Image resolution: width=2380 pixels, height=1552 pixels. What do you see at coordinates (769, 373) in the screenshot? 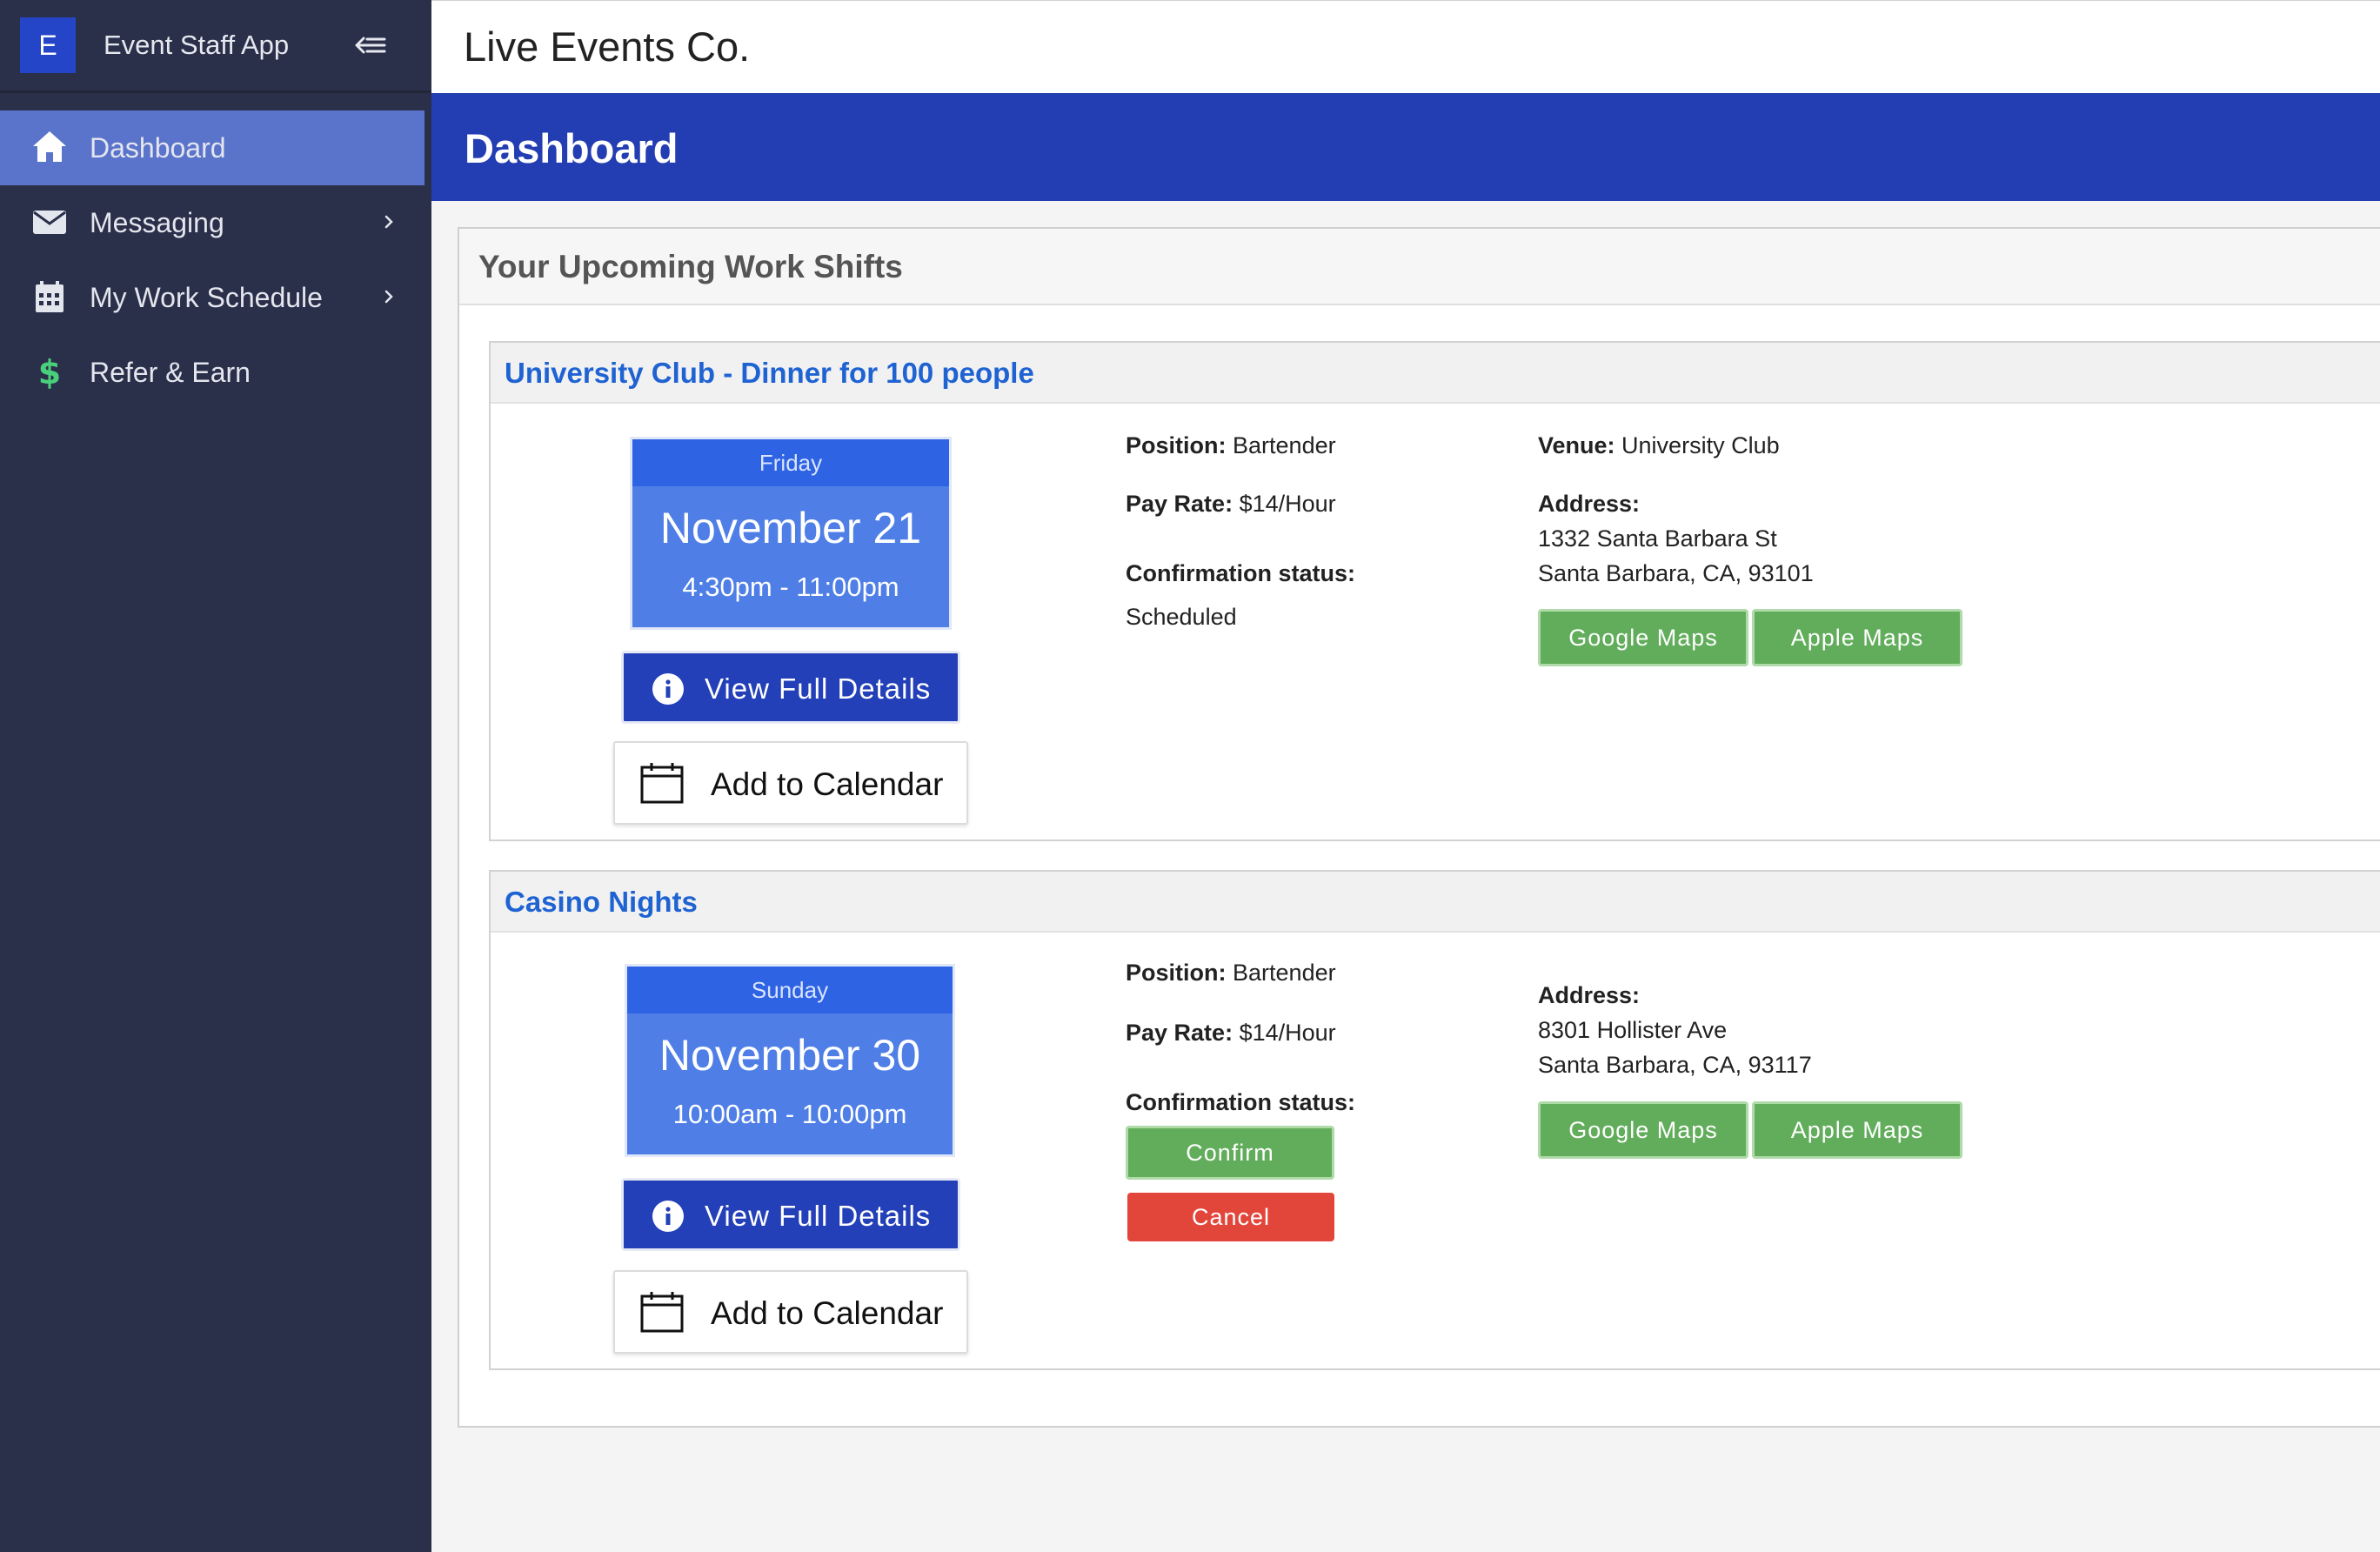
I see `shift-title-link: University Club - Dinner for 100 people` at bounding box center [769, 373].